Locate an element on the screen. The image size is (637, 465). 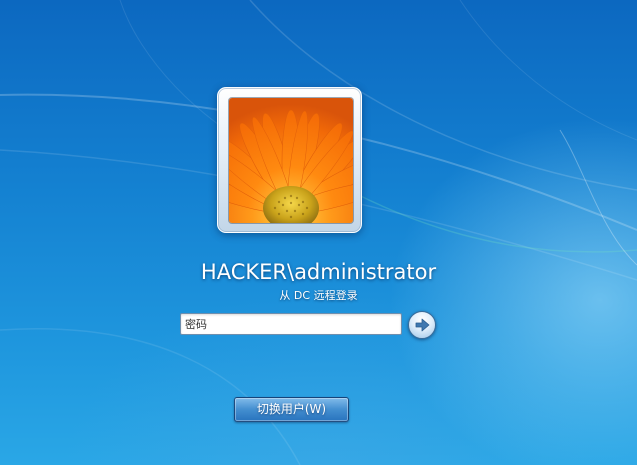
switch-user-button: 切换用户(W) is located at coordinates (291, 409).